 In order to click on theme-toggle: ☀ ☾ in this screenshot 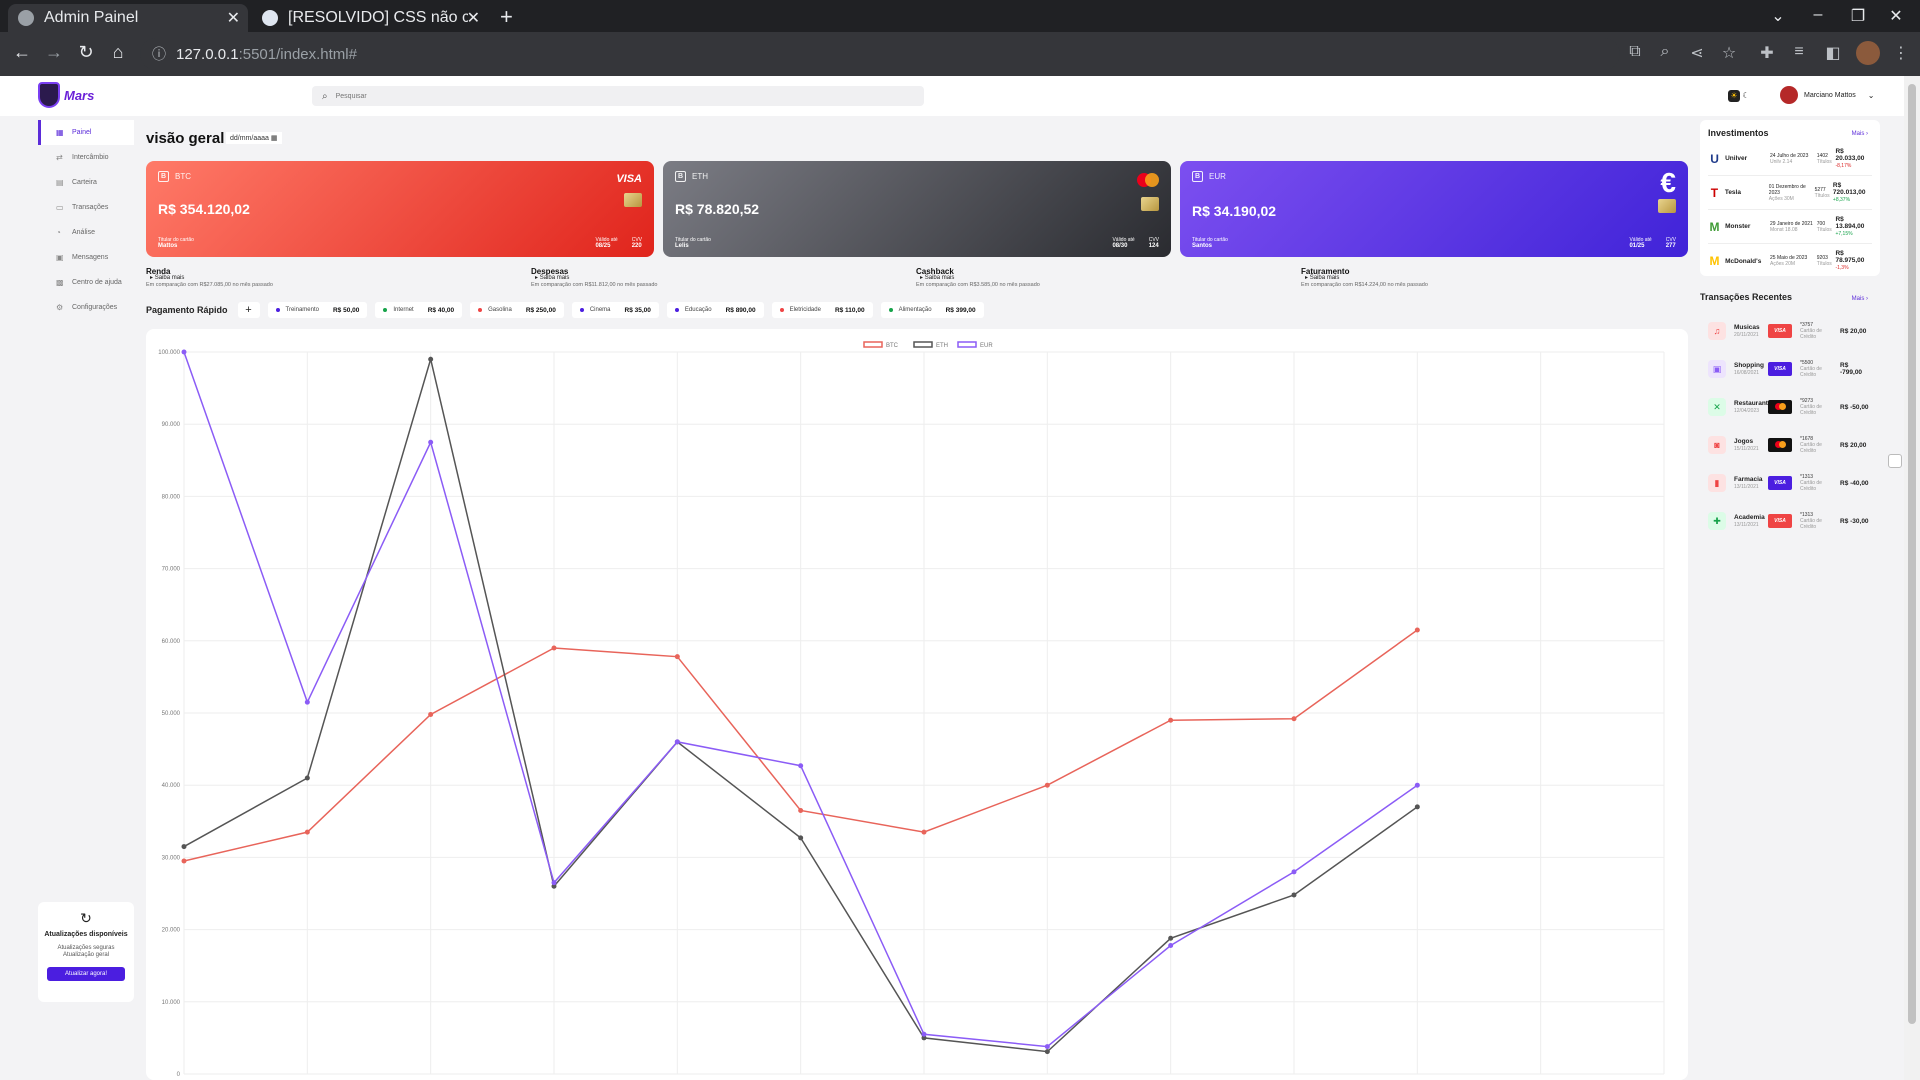, I will do `click(1741, 96)`.